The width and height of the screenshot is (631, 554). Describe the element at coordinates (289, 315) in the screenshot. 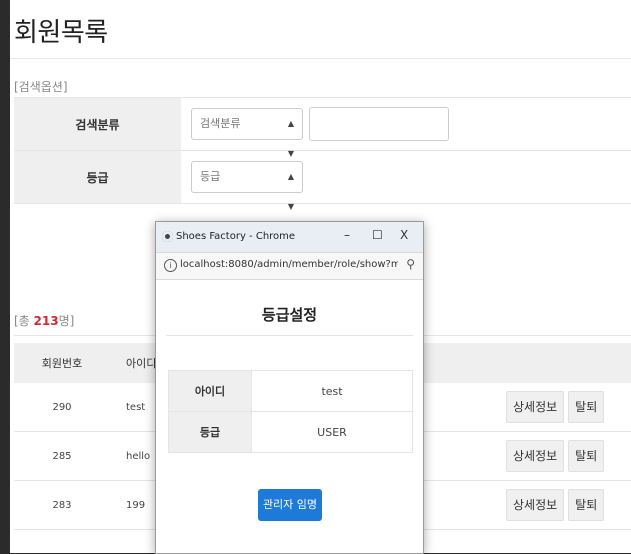

I see `popup-heading: 등급설정` at that location.